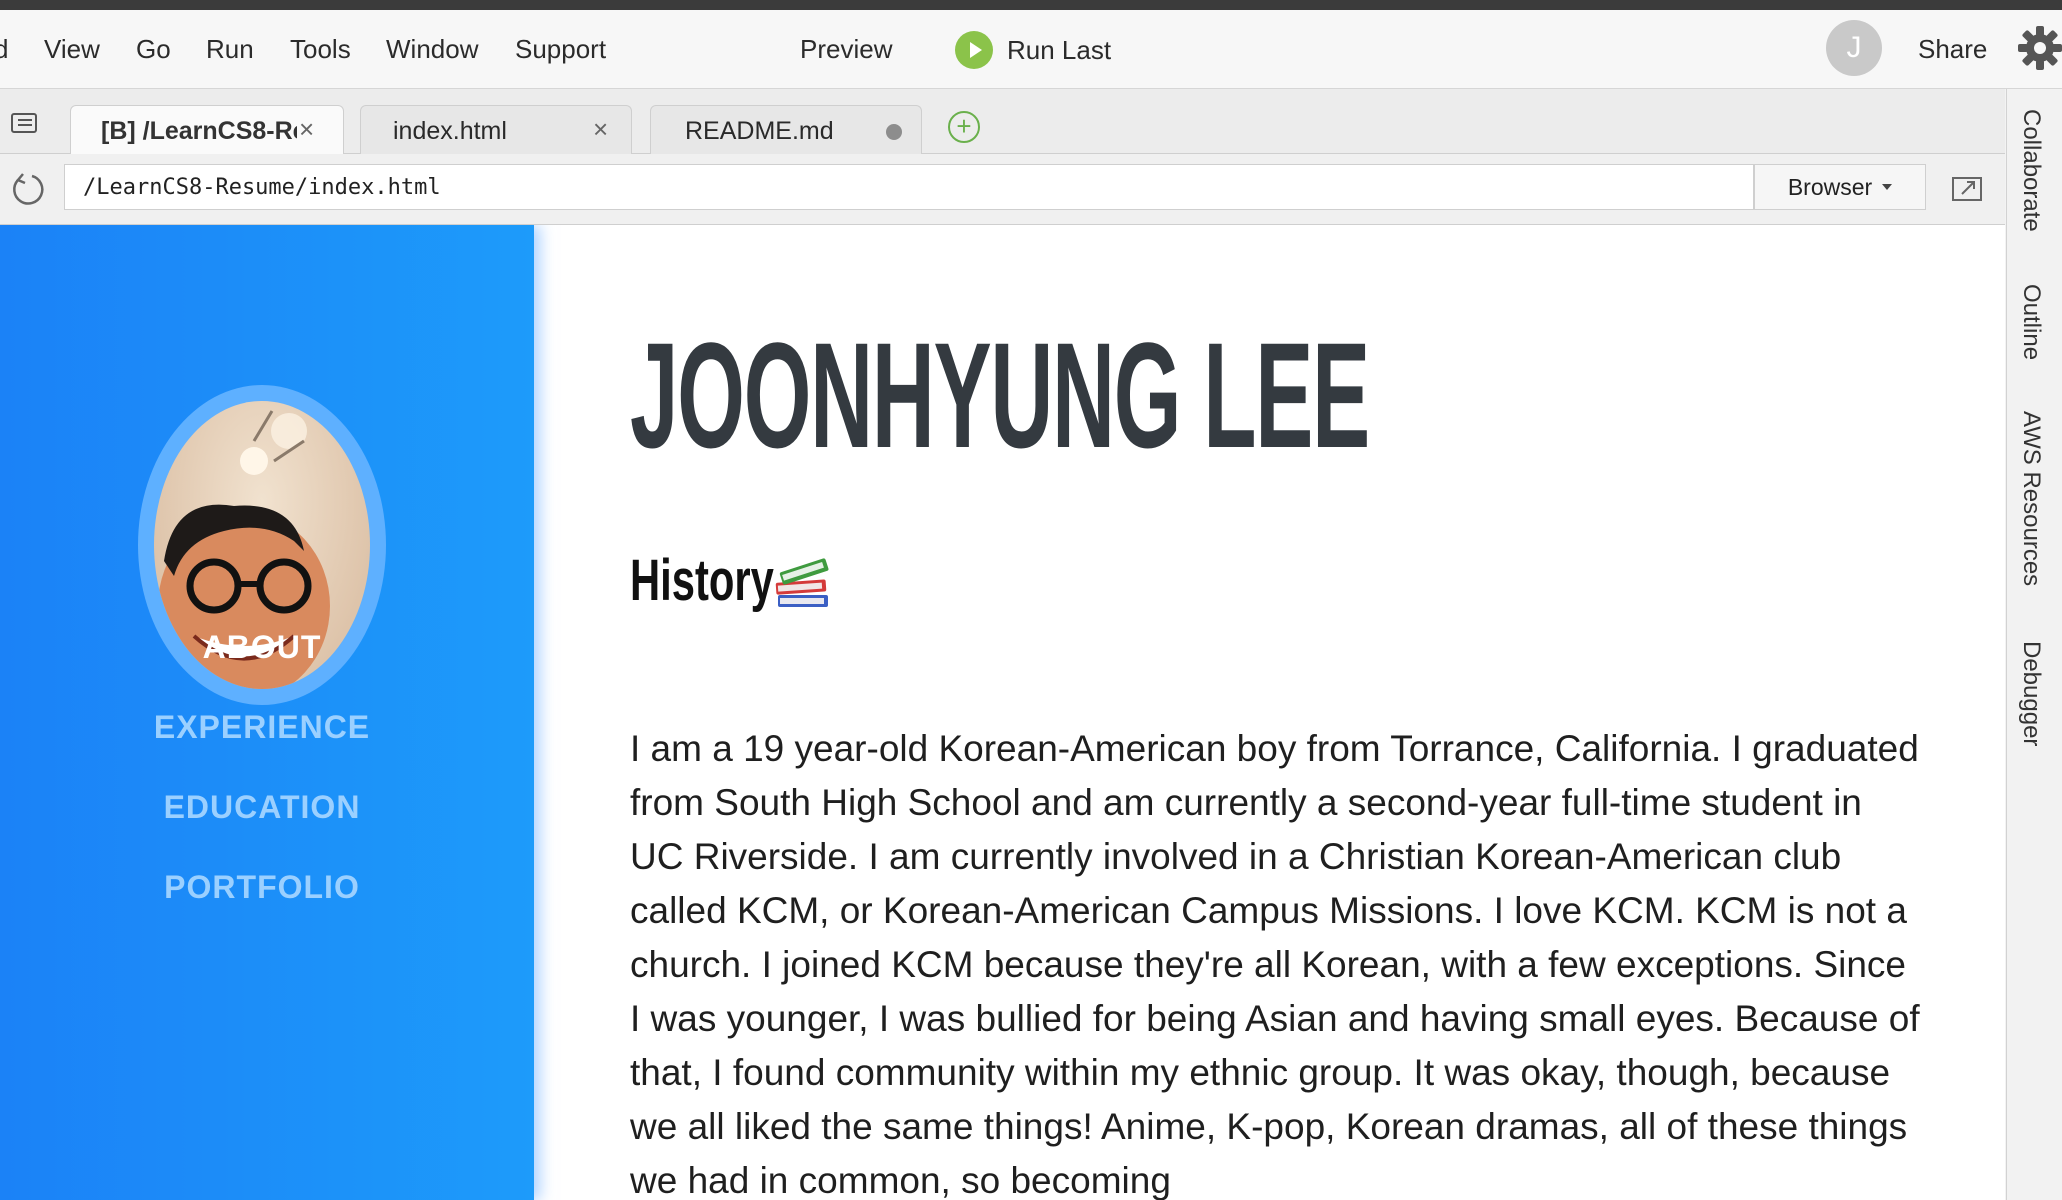 The height and width of the screenshot is (1200, 2062). Describe the element at coordinates (1059, 49) in the screenshot. I see `run-last-label: Run Last` at that location.